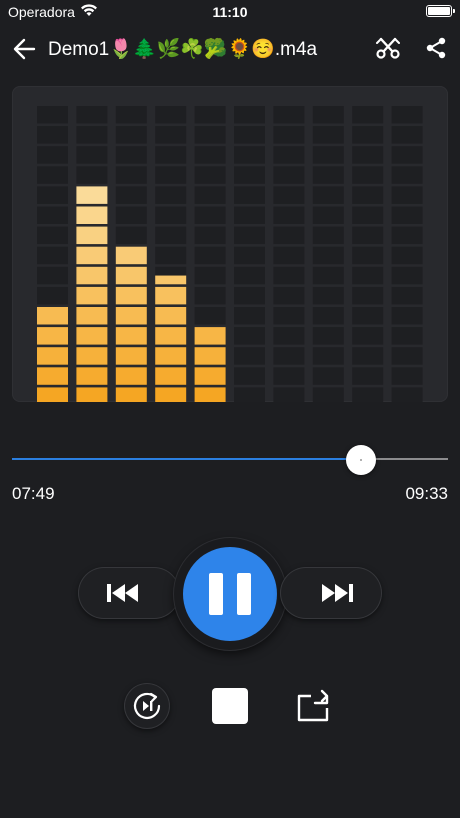  I want to click on progress-knob, so click(360, 460).